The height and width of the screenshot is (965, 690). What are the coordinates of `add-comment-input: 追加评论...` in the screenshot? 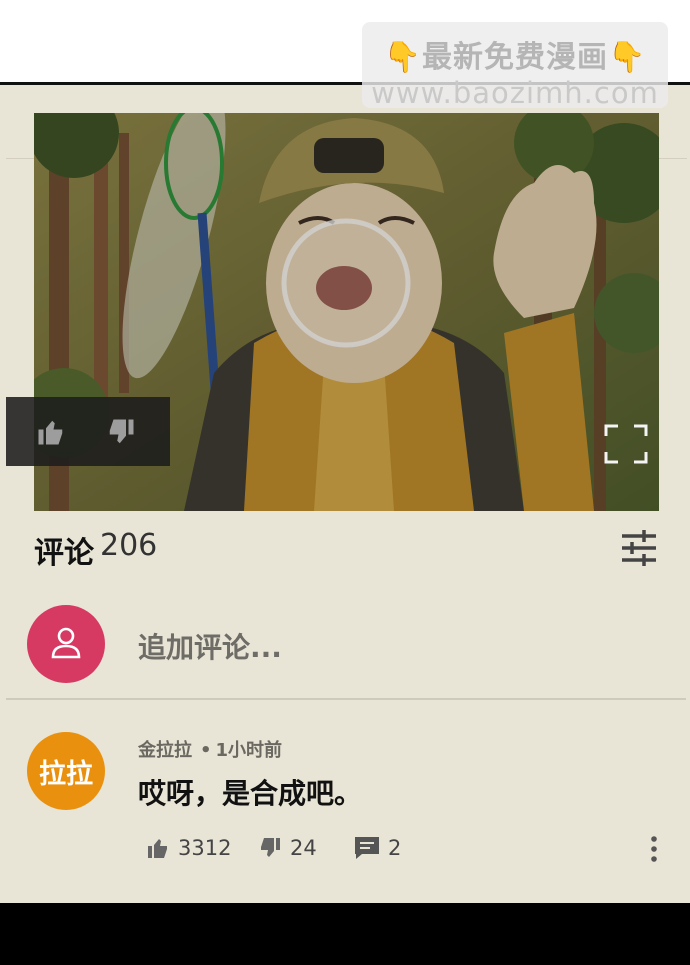 It's located at (210, 646).